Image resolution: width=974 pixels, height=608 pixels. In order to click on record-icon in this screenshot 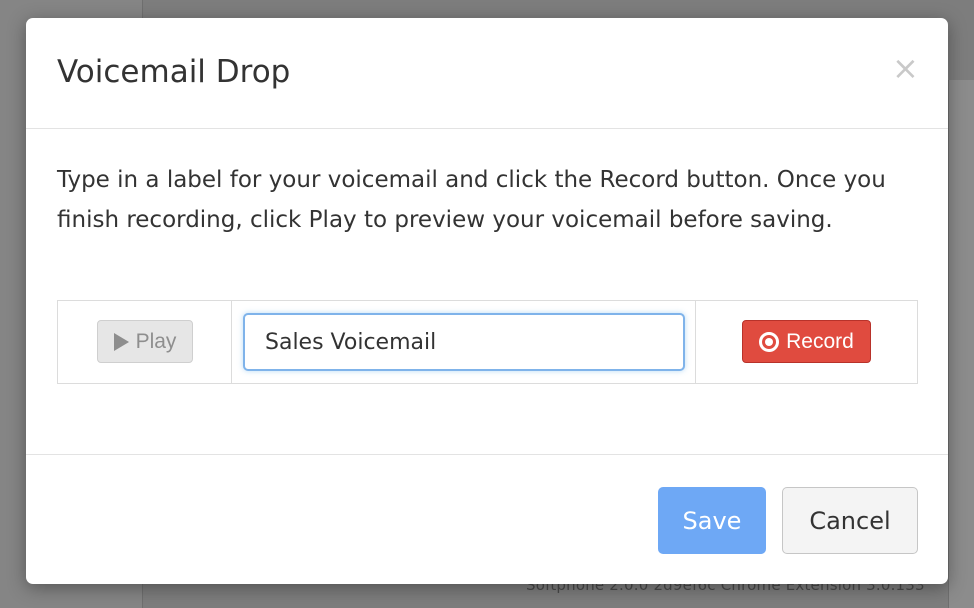, I will do `click(769, 341)`.